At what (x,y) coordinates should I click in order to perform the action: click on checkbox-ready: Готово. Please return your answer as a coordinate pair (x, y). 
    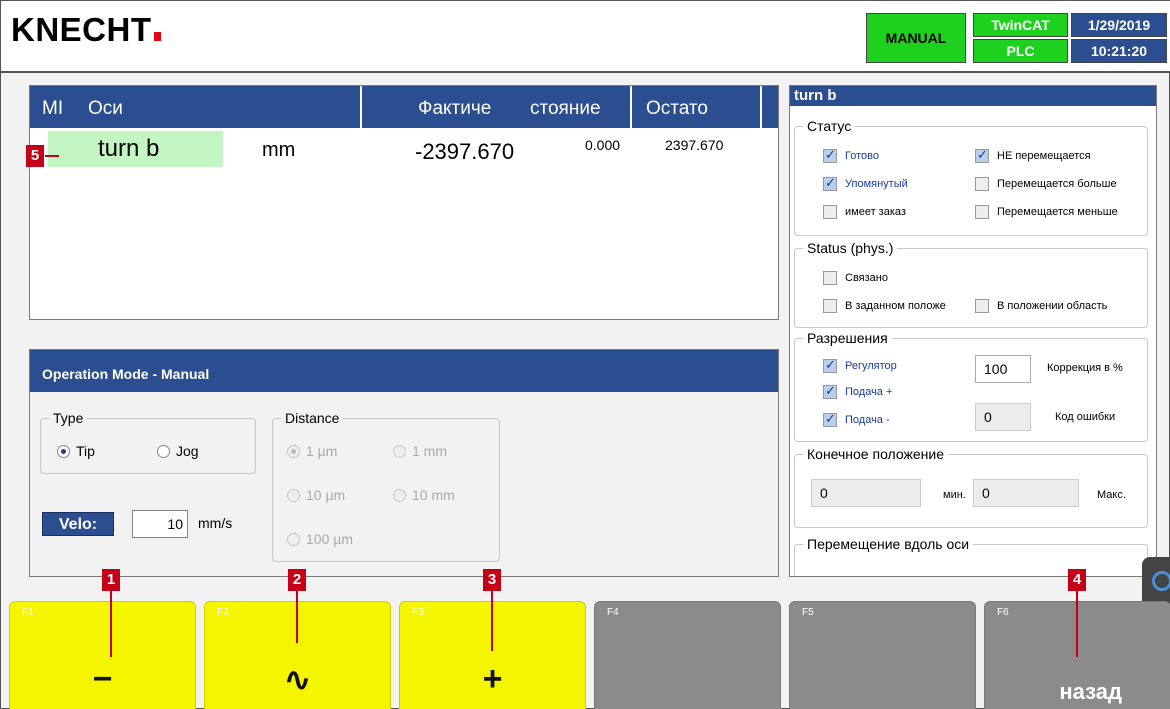
    Looking at the image, I should click on (851, 155).